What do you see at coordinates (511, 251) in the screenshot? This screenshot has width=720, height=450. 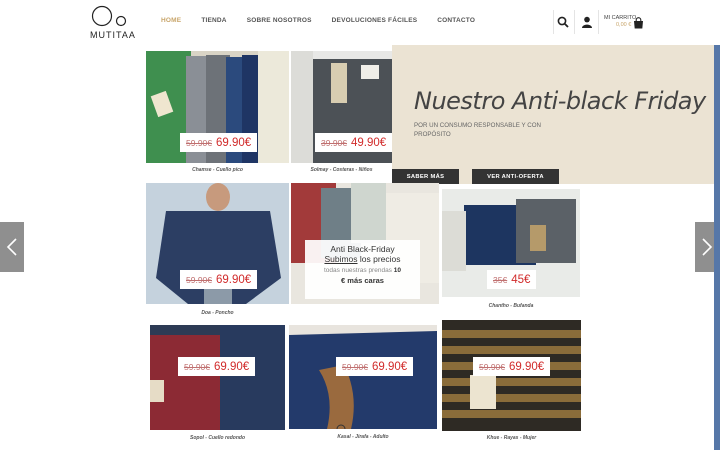 I see `product-tile-chantho: 35€ 45€ Chantho - Bufanda` at bounding box center [511, 251].